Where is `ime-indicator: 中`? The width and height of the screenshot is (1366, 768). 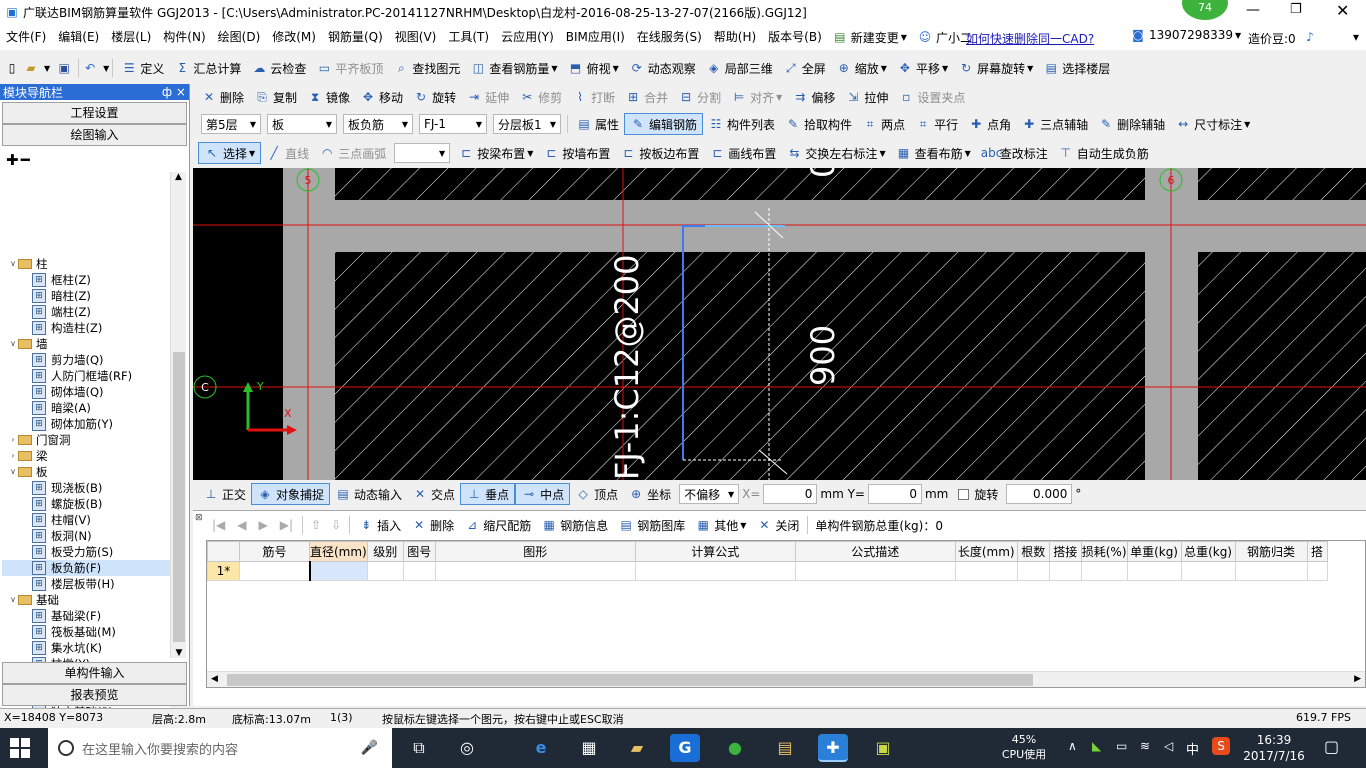 ime-indicator: 中 is located at coordinates (1192, 748).